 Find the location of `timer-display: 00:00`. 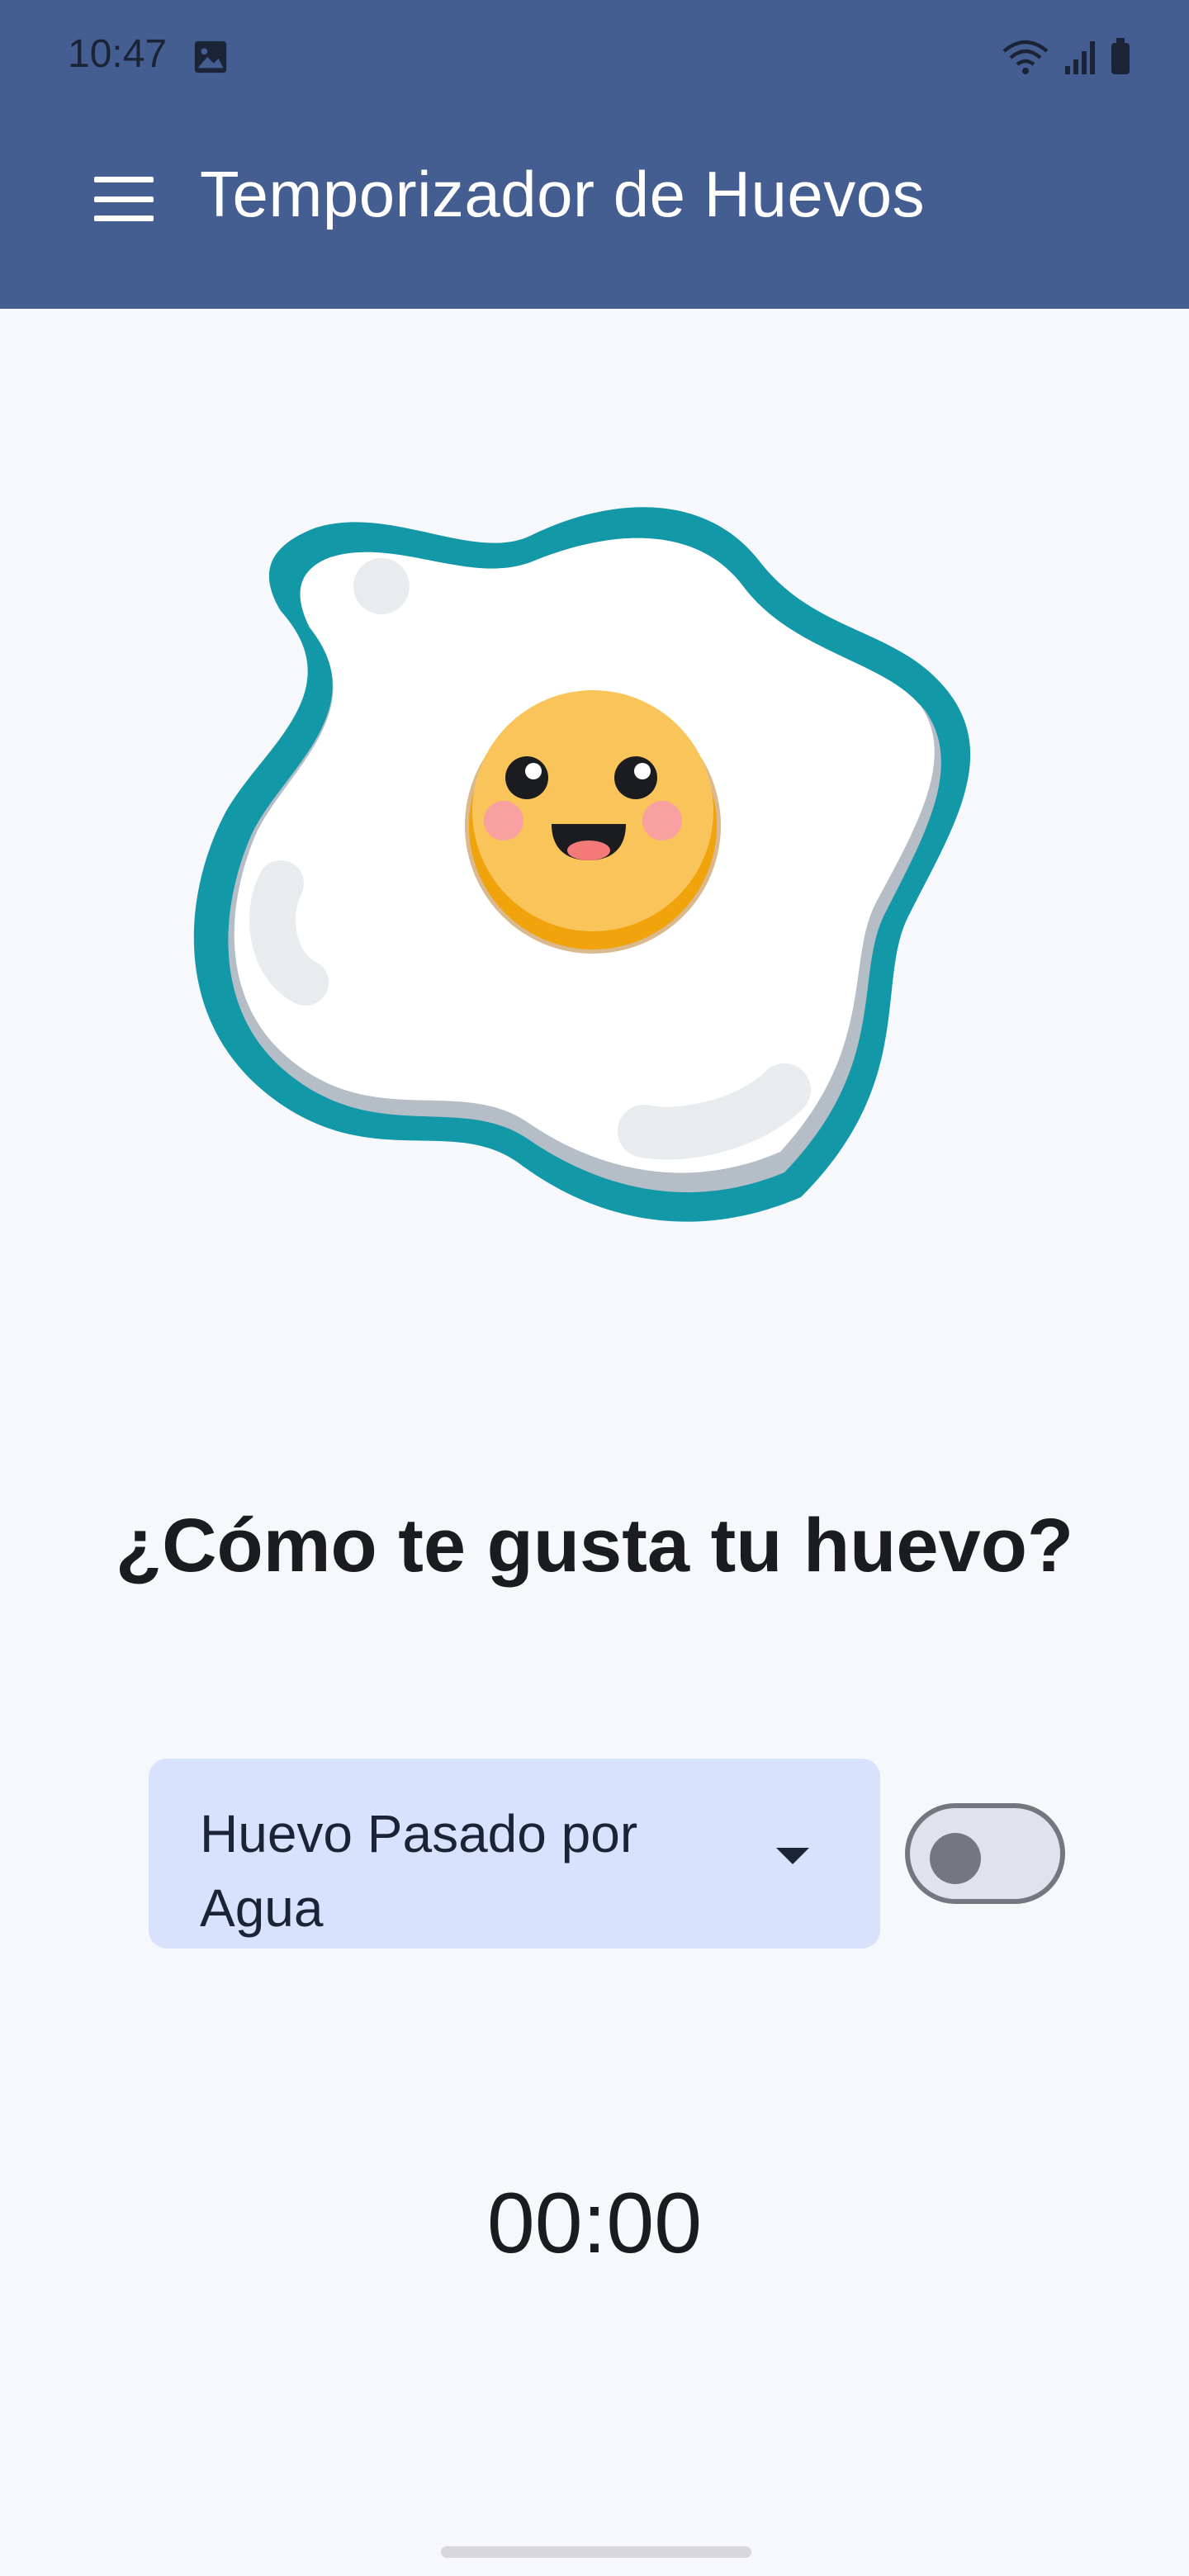

timer-display: 00:00 is located at coordinates (594, 2223).